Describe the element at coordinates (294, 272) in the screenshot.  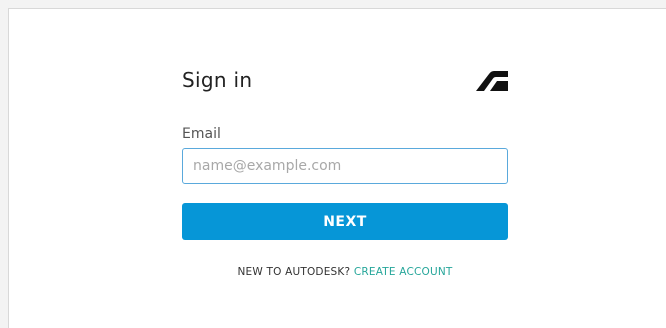
I see `new-user-text: NEW TO AUTODESK?` at that location.